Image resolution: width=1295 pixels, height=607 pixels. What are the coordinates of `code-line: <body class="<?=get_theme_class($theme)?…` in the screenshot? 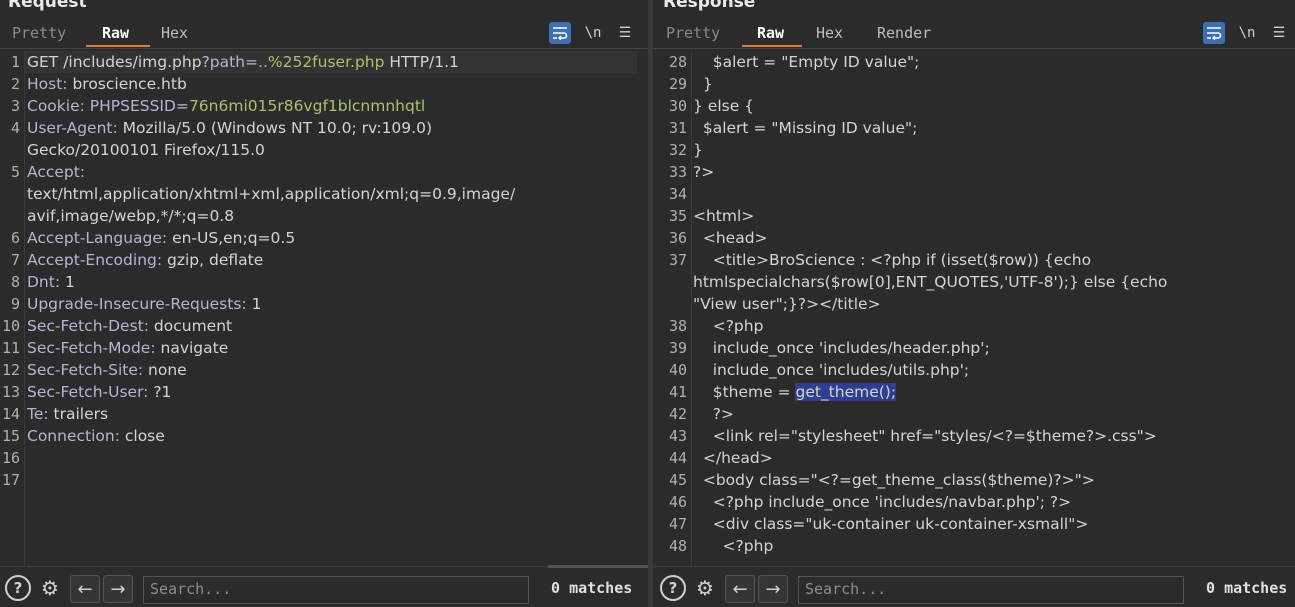 It's located at (894, 480).